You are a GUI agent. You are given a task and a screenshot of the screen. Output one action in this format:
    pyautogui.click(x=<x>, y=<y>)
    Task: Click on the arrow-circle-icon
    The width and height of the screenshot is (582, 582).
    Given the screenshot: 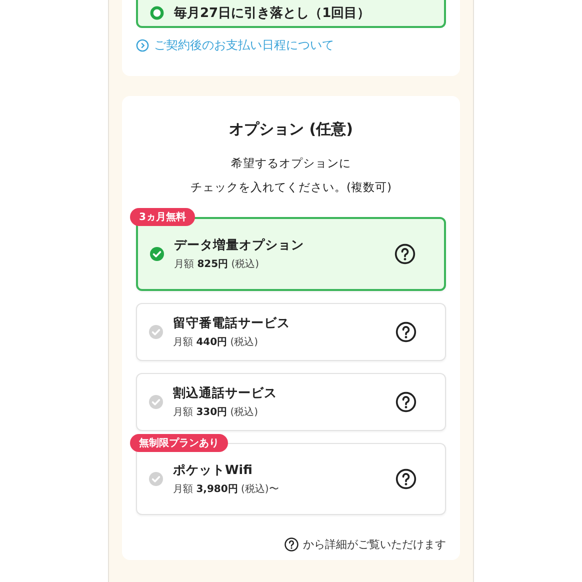 What is the action you would take?
    pyautogui.click(x=142, y=45)
    